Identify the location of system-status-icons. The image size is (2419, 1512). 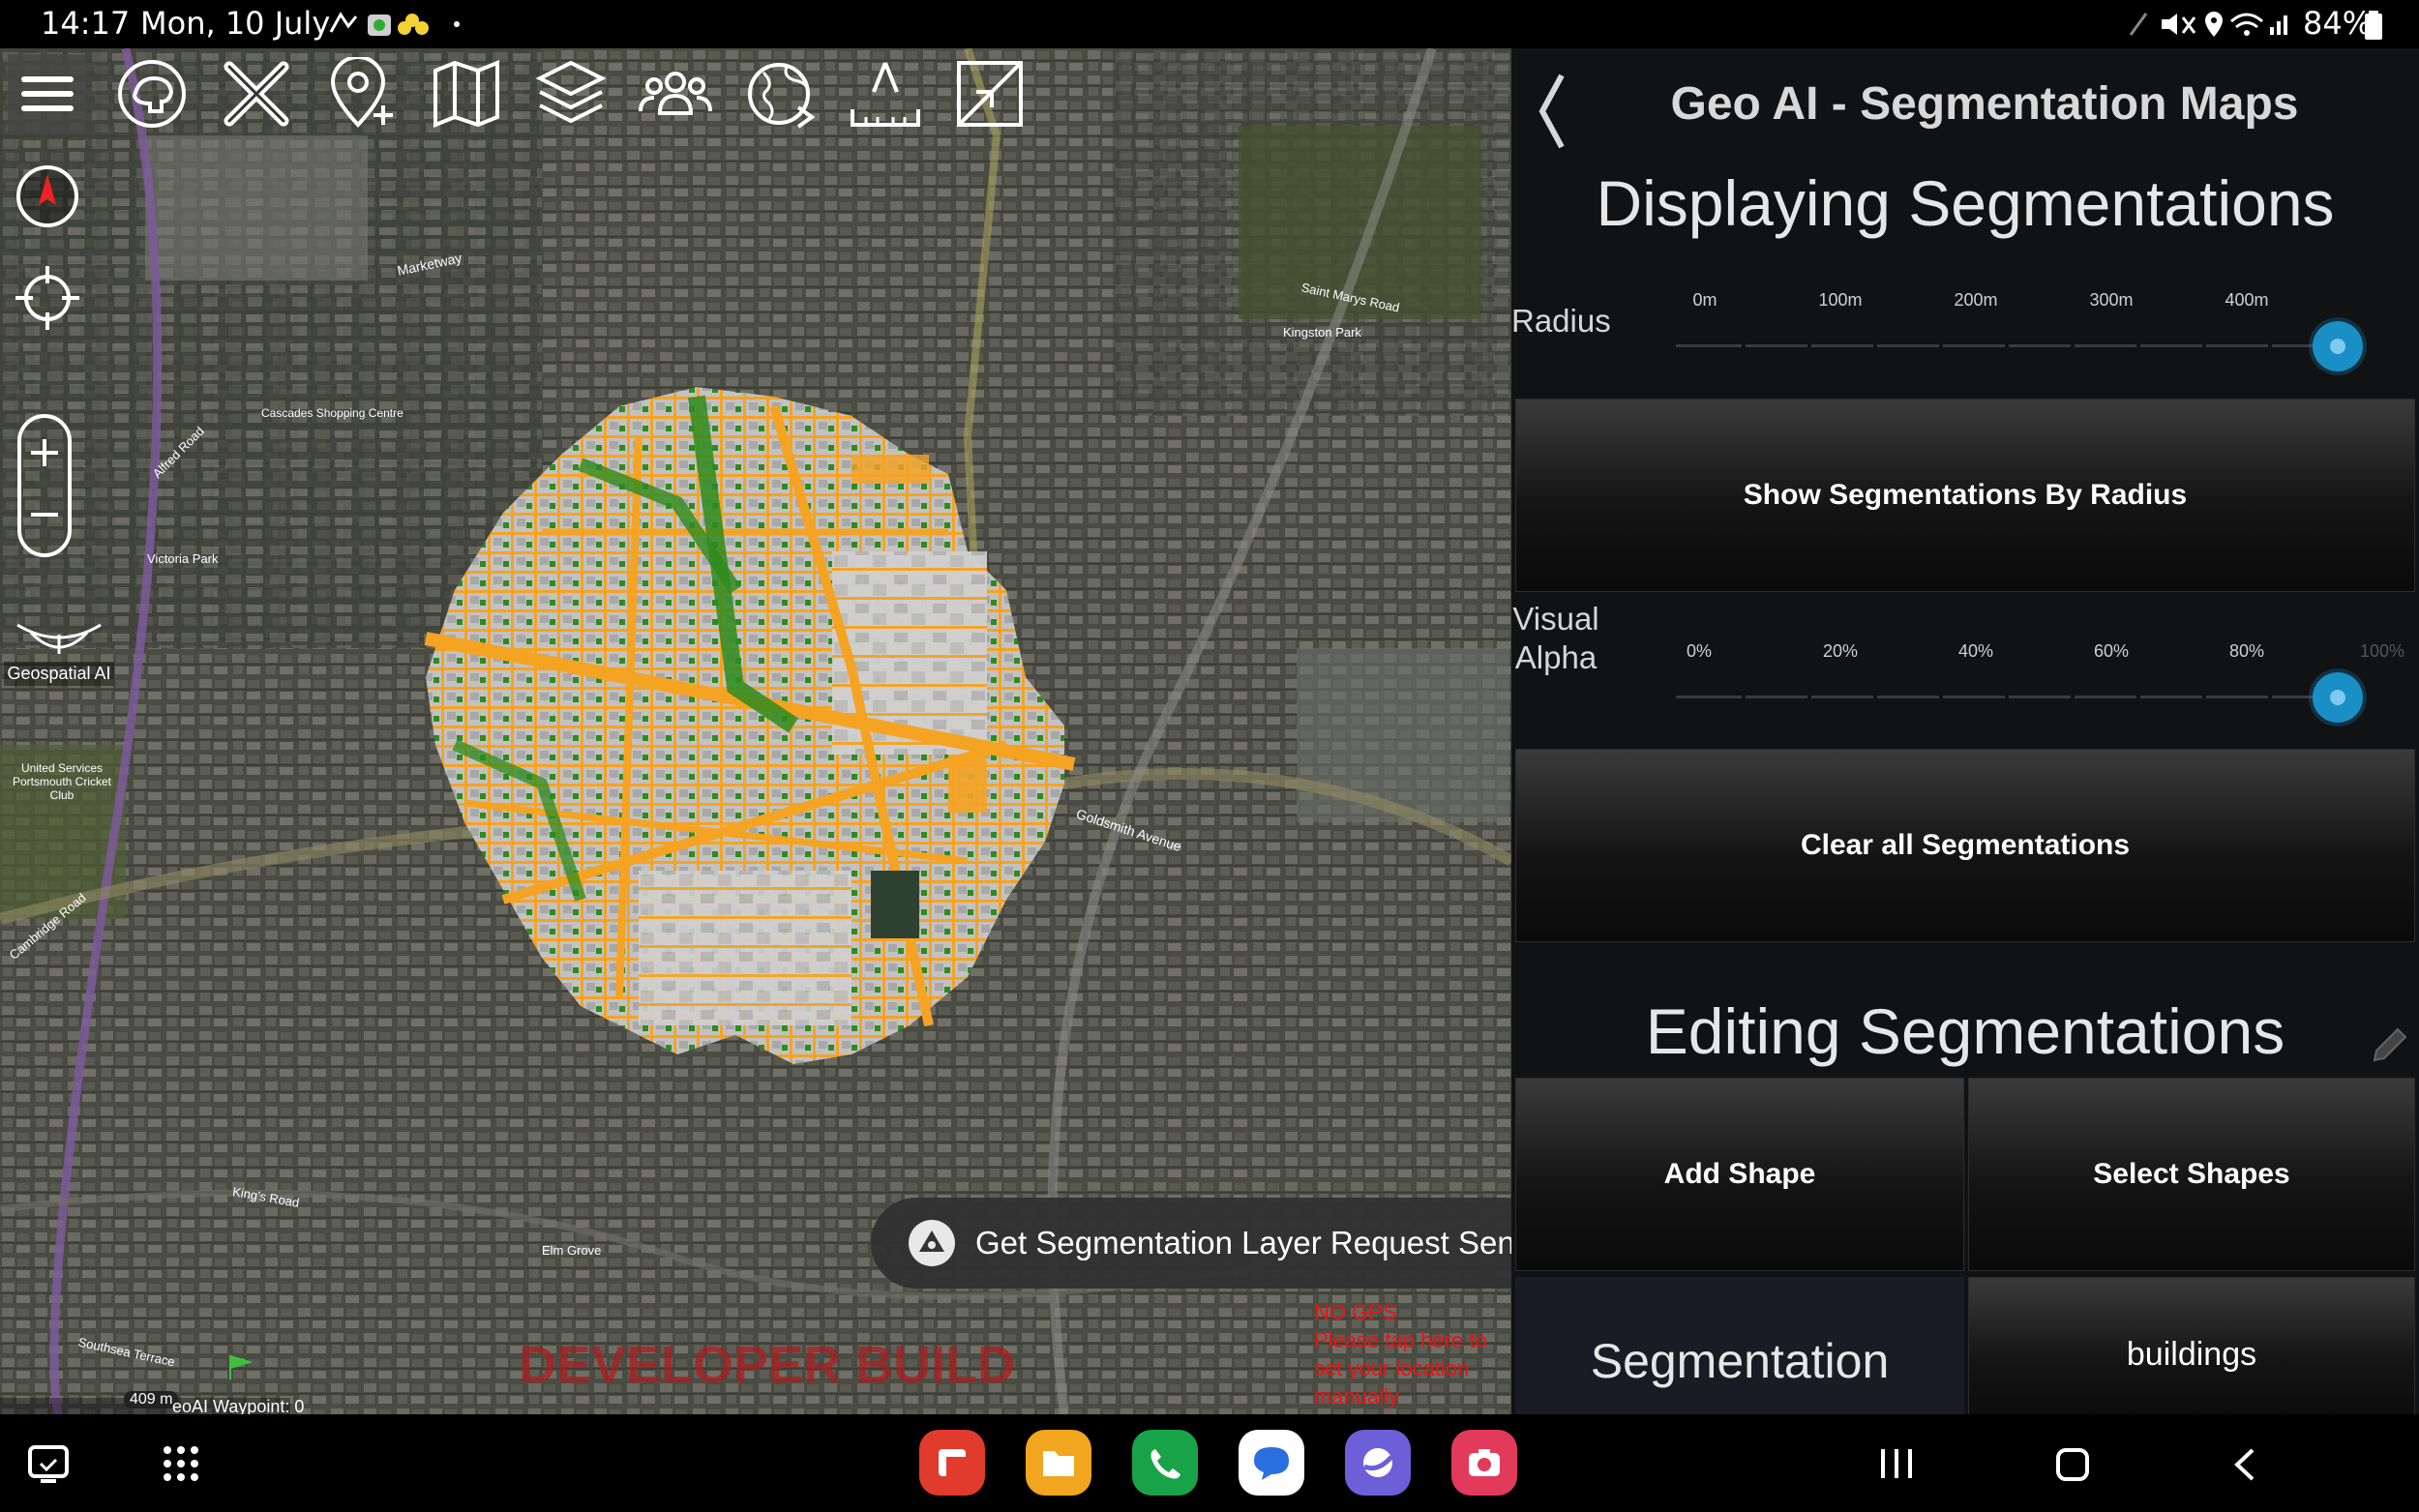
(2208, 25).